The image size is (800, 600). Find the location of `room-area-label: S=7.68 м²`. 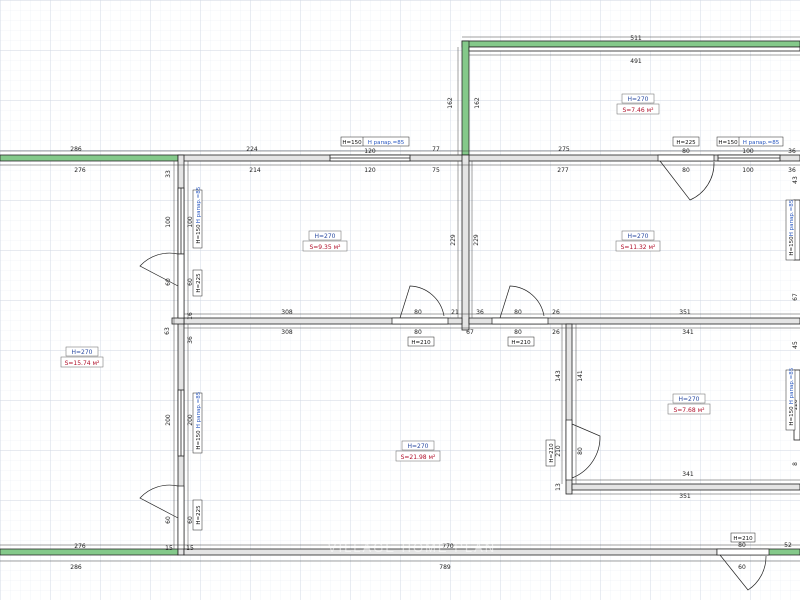

room-area-label: S=7.68 м² is located at coordinates (689, 410).